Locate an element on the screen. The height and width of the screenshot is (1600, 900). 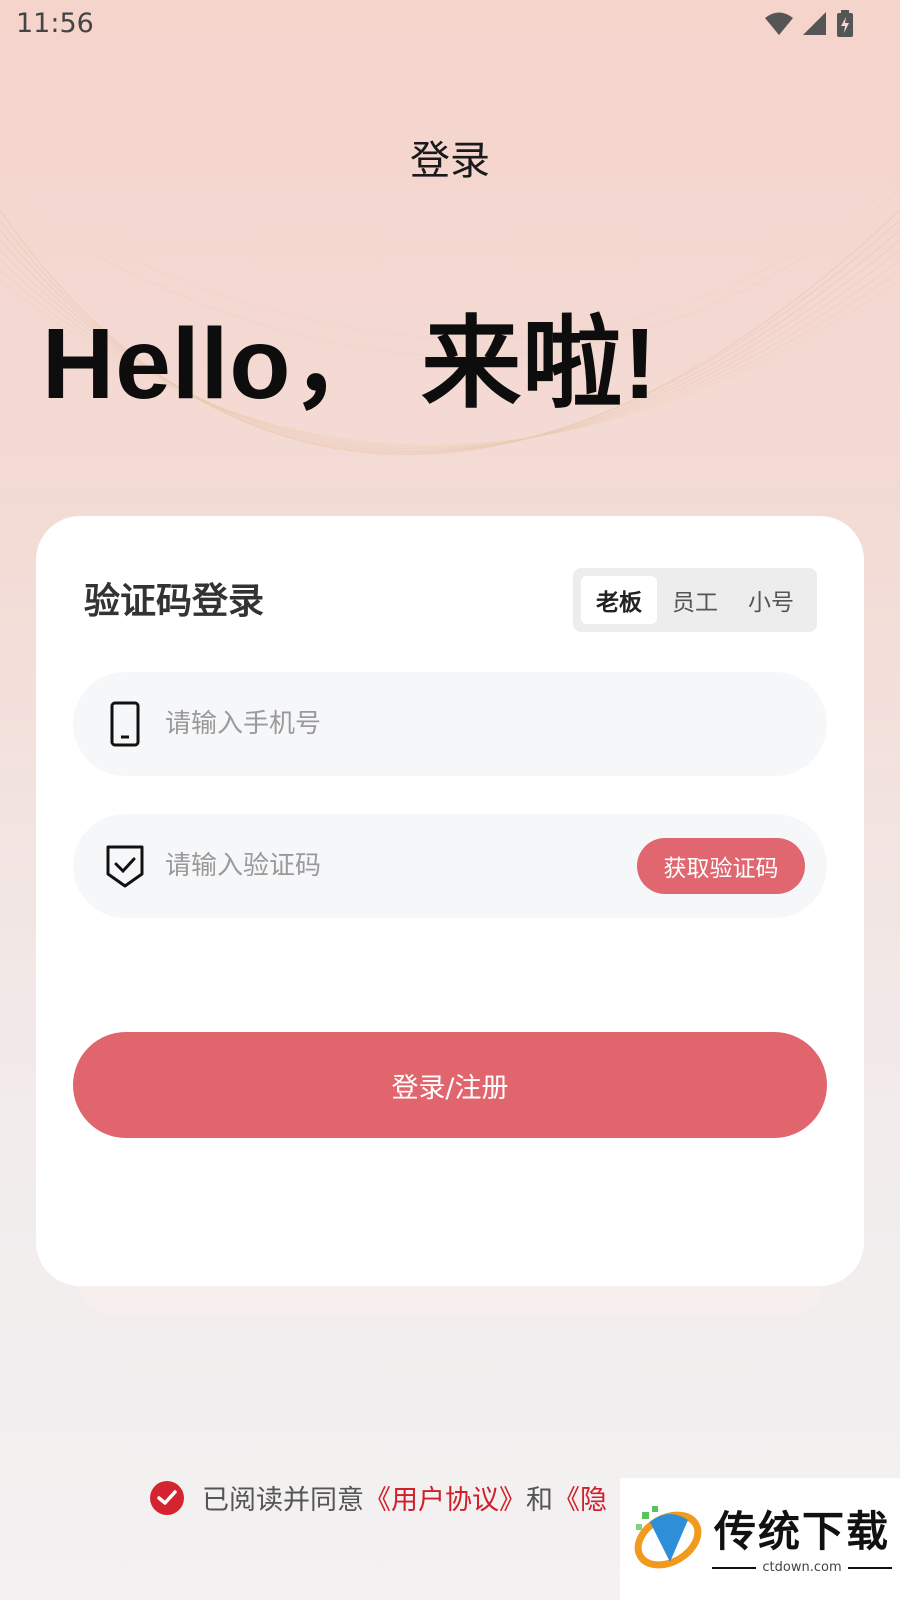
phone-input is located at coordinates (380, 724).